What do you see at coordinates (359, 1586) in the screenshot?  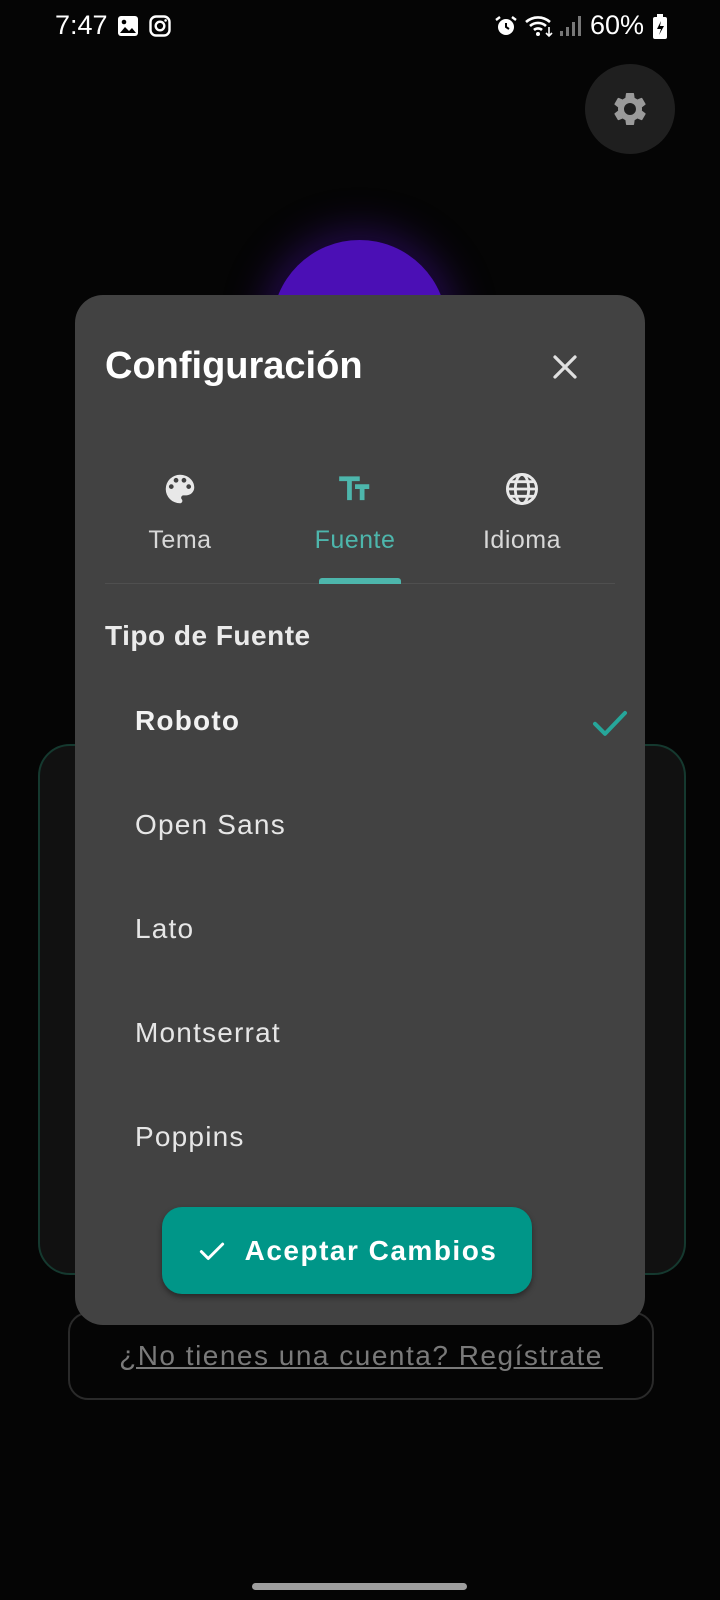 I see `home-indicator` at bounding box center [359, 1586].